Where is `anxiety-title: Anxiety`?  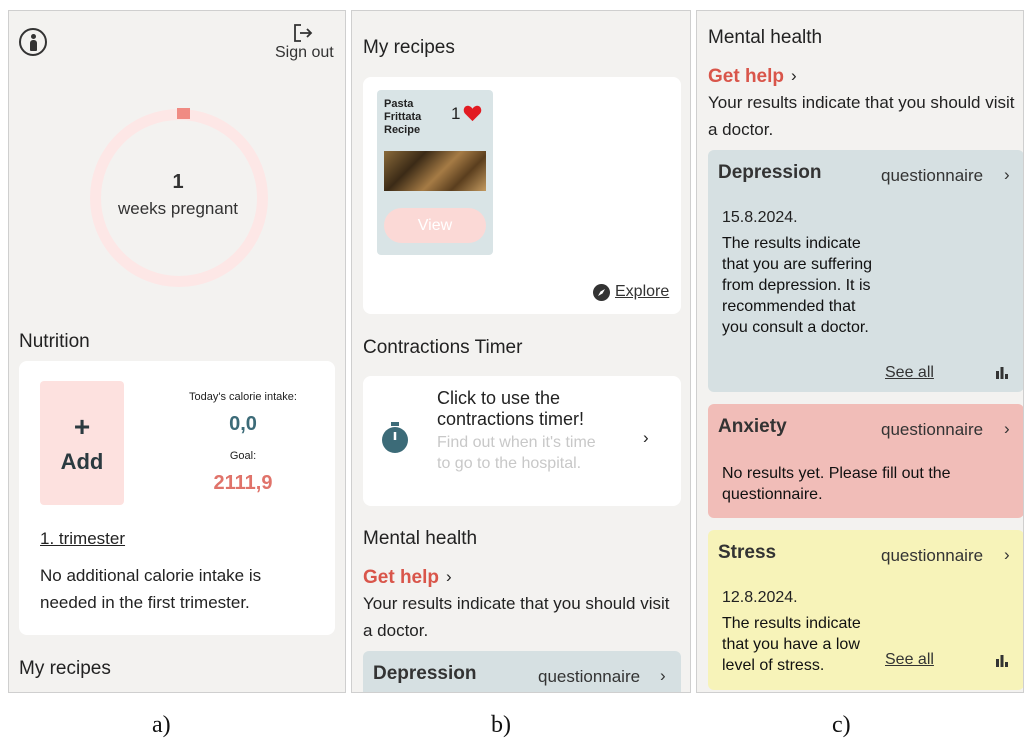 anxiety-title: Anxiety is located at coordinates (752, 426).